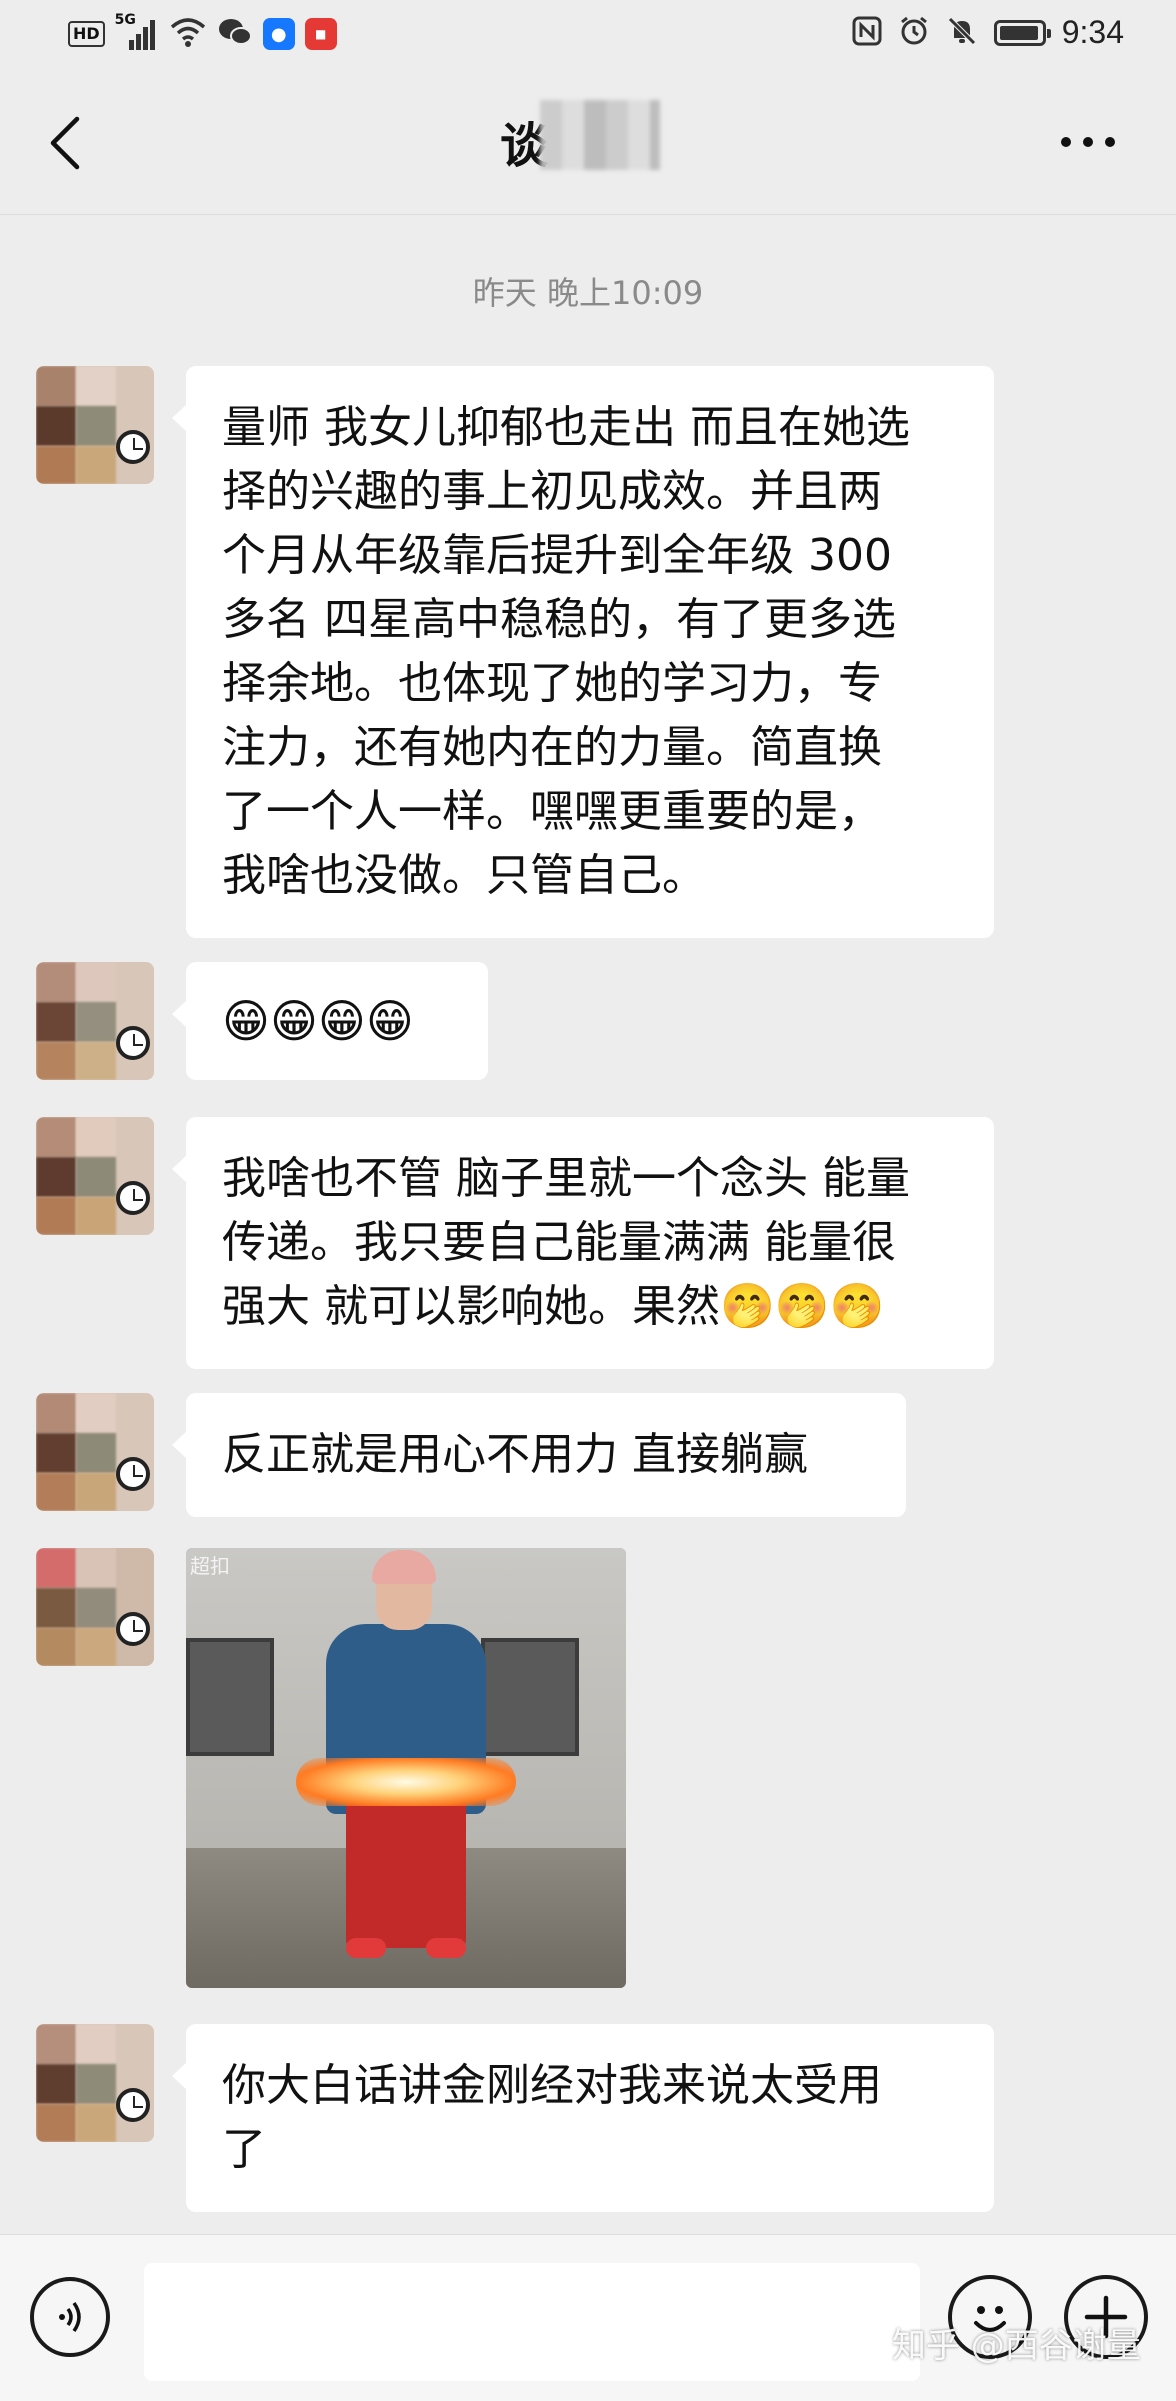 Image resolution: width=1176 pixels, height=2401 pixels. Describe the element at coordinates (137, 32) in the screenshot. I see `signal-icon: 5G` at that location.